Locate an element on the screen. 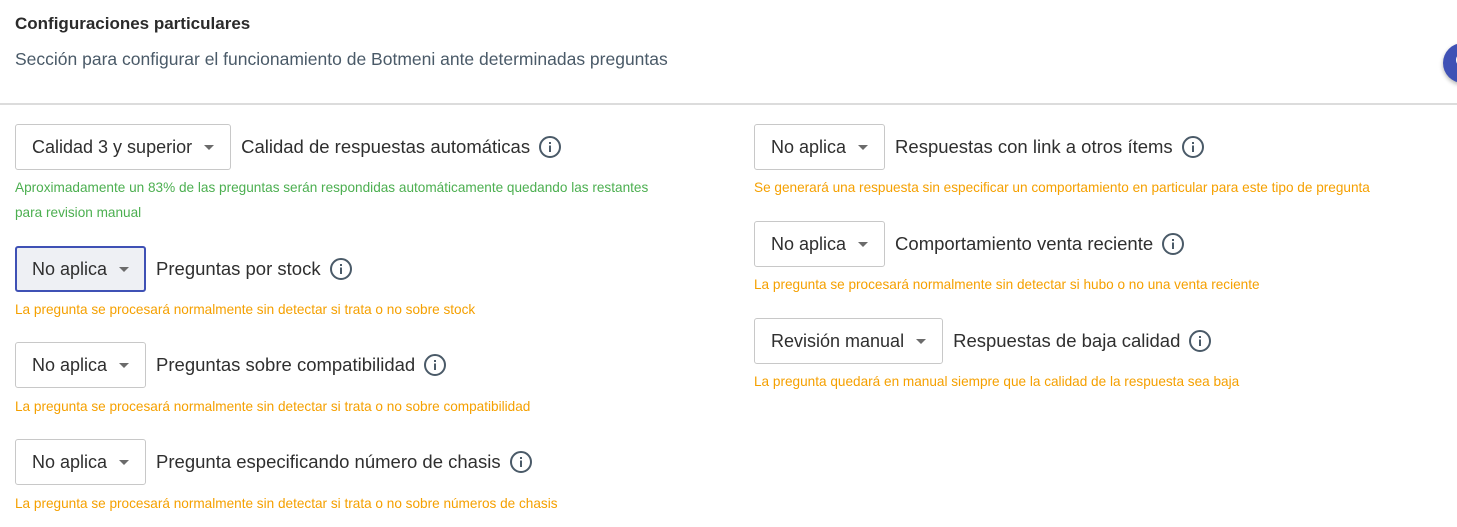  section-divider is located at coordinates (728, 104).